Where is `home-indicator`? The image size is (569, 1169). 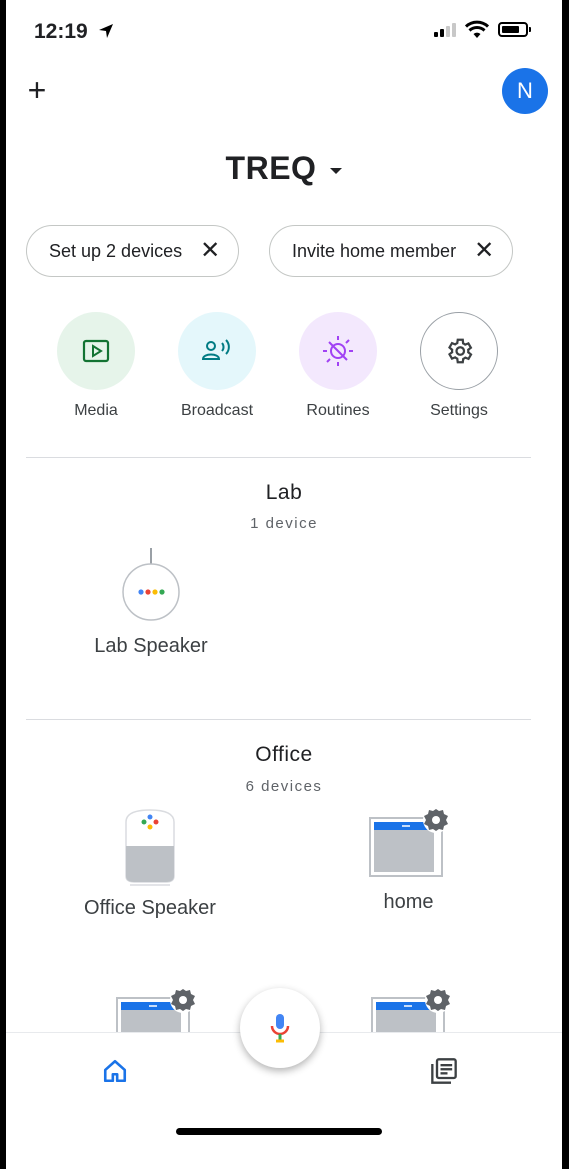
home-indicator is located at coordinates (279, 1131).